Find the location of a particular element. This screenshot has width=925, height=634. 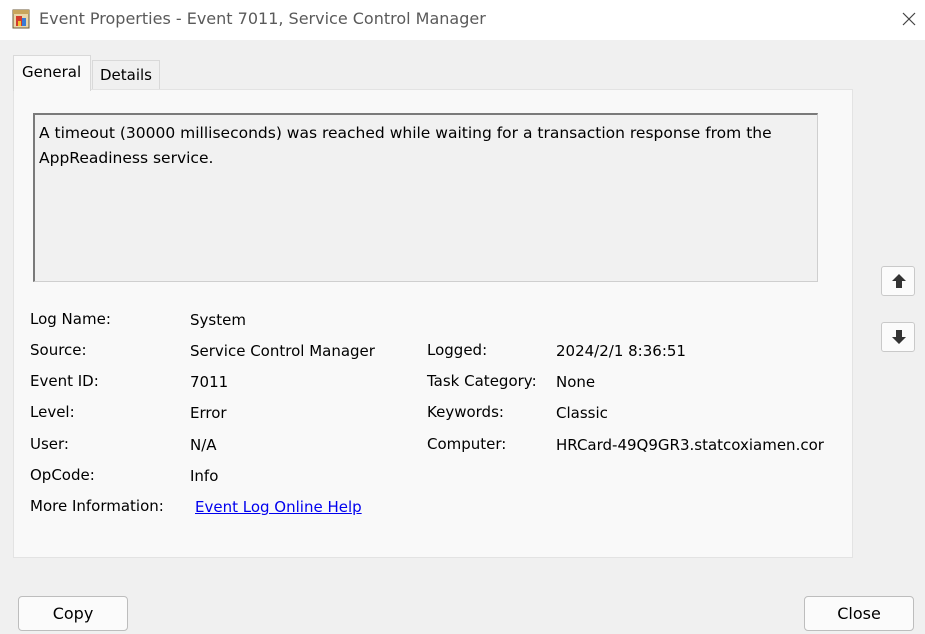

event-id-value: 7011 is located at coordinates (209, 382).